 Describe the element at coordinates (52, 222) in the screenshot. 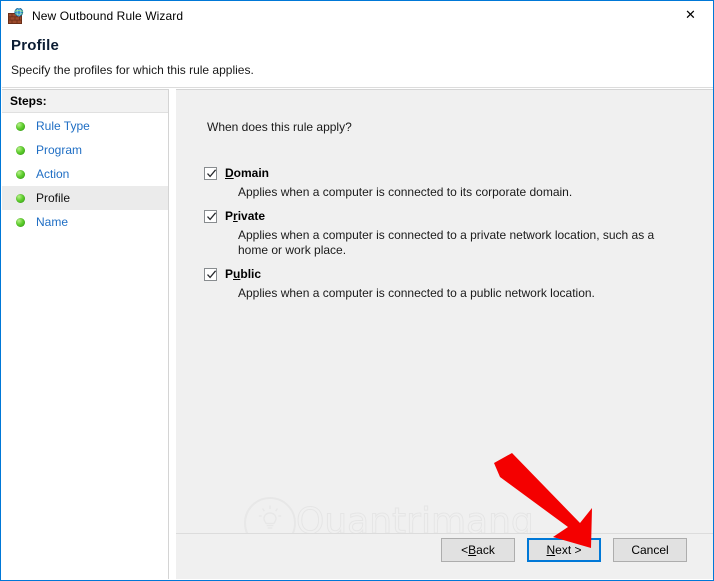

I see `sidebar-item-label: Name` at that location.